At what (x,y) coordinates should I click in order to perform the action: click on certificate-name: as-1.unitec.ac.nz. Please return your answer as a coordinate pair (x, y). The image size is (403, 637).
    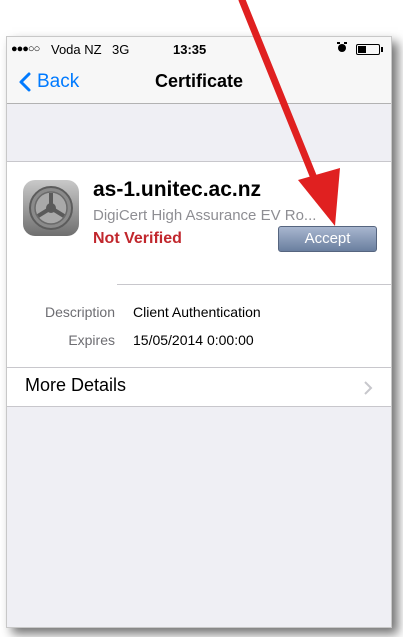
    Looking at the image, I should click on (177, 189).